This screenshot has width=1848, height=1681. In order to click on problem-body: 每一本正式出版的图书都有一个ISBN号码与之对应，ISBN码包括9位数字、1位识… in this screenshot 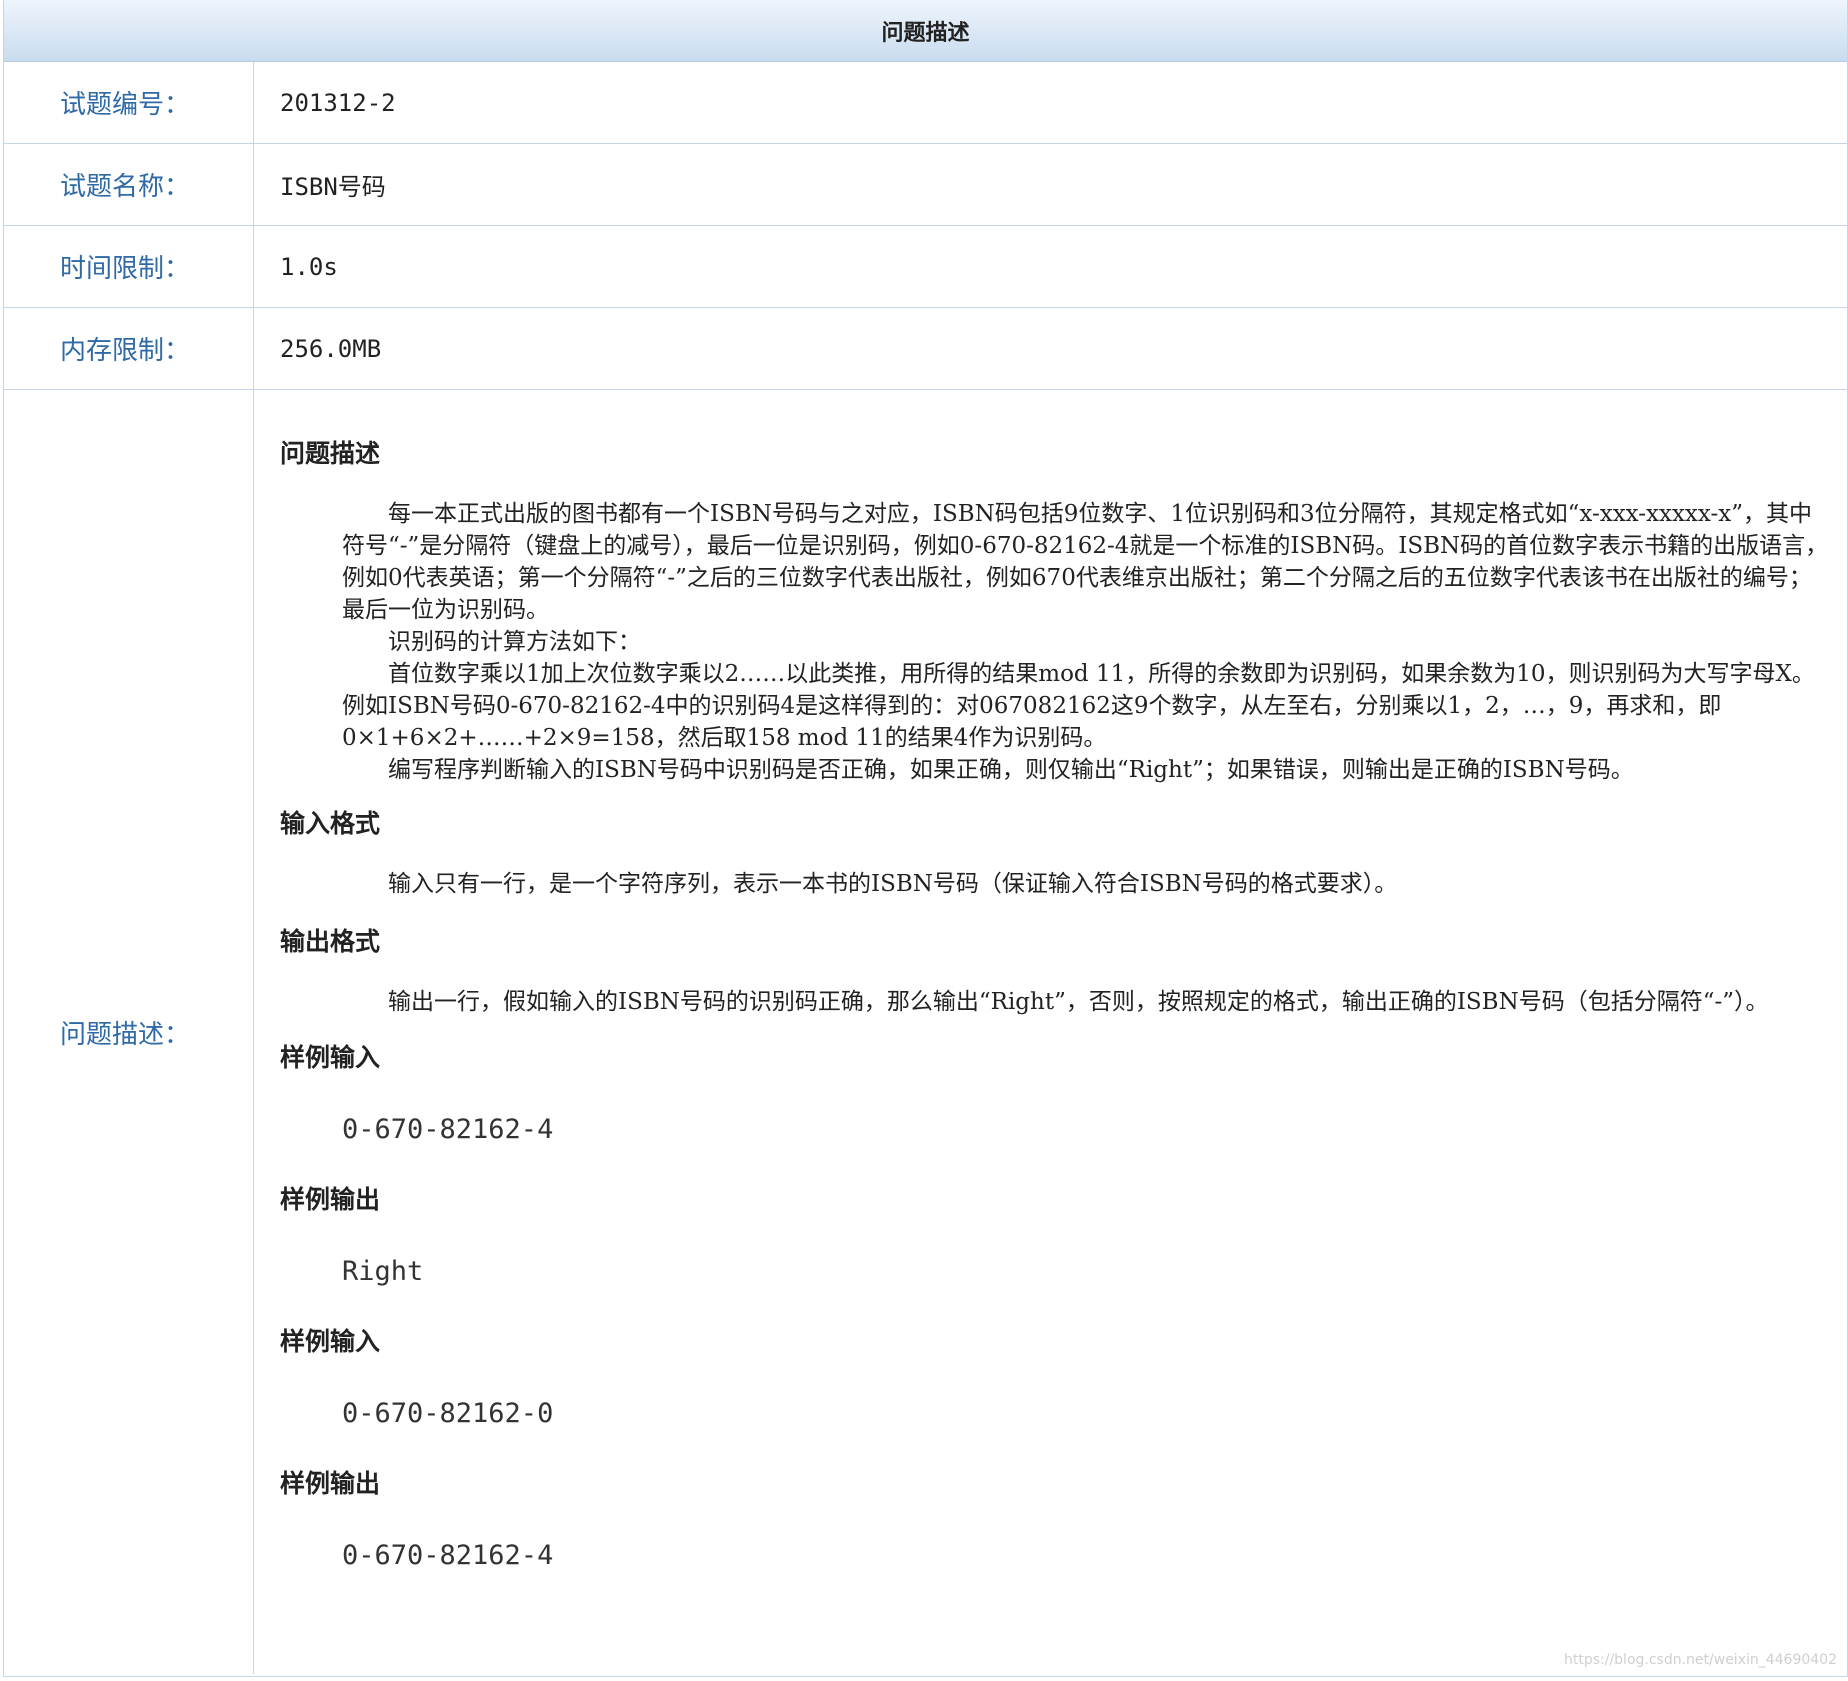, I will do `click(1085, 642)`.